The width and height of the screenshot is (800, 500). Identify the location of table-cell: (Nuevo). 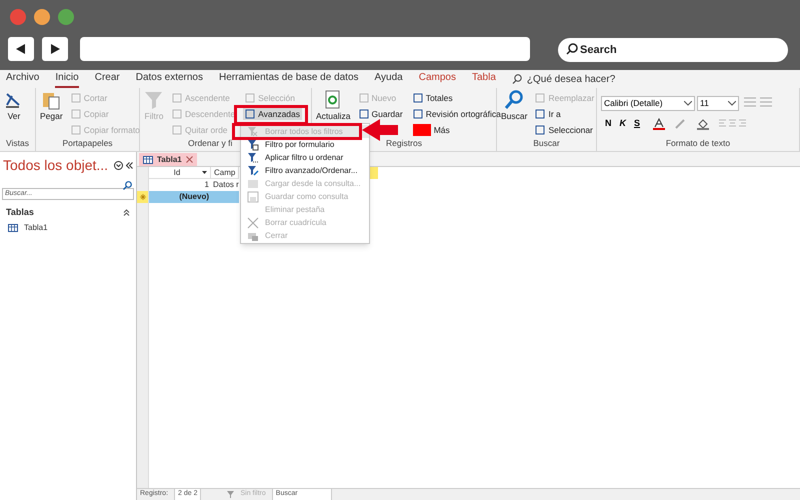
(180, 197).